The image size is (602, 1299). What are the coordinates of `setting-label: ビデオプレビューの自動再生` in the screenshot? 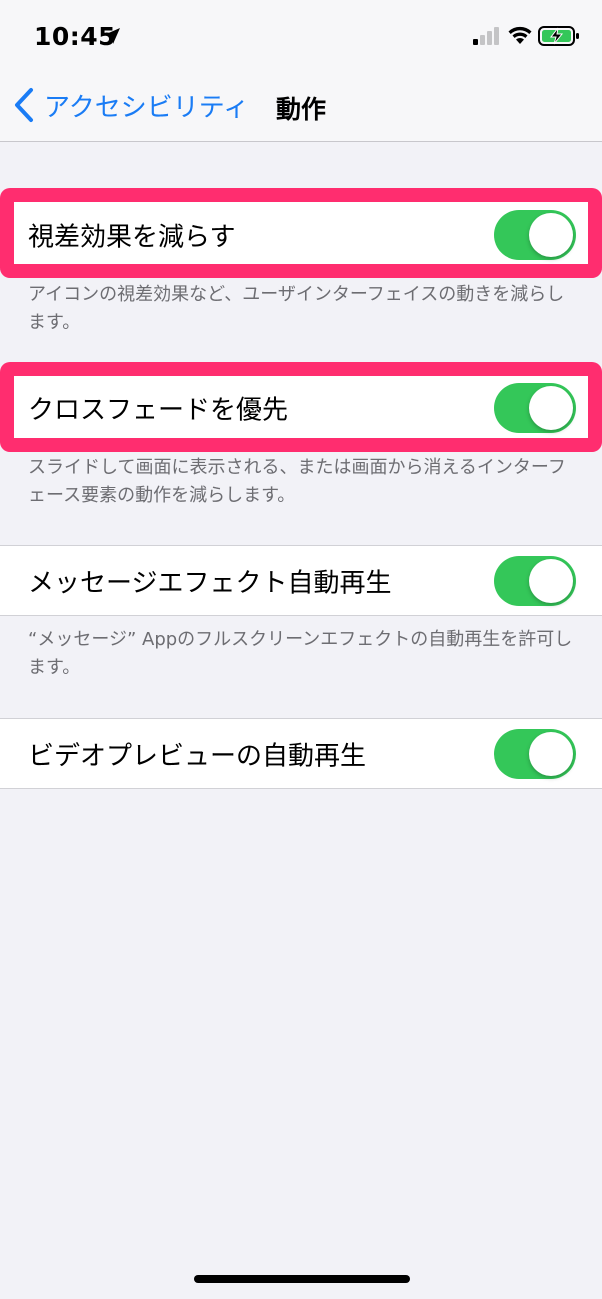 It's located at (197, 756).